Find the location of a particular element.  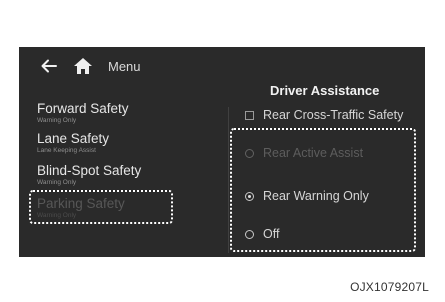

parking-safety-highlight is located at coordinates (101, 207).